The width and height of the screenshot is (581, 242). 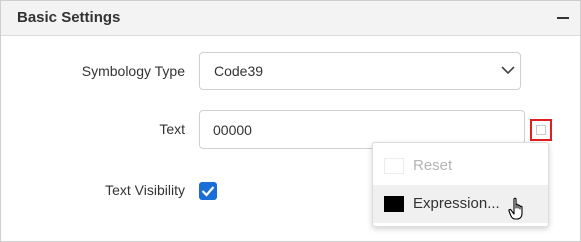 I want to click on text-visibility-checkbox, so click(x=208, y=191).